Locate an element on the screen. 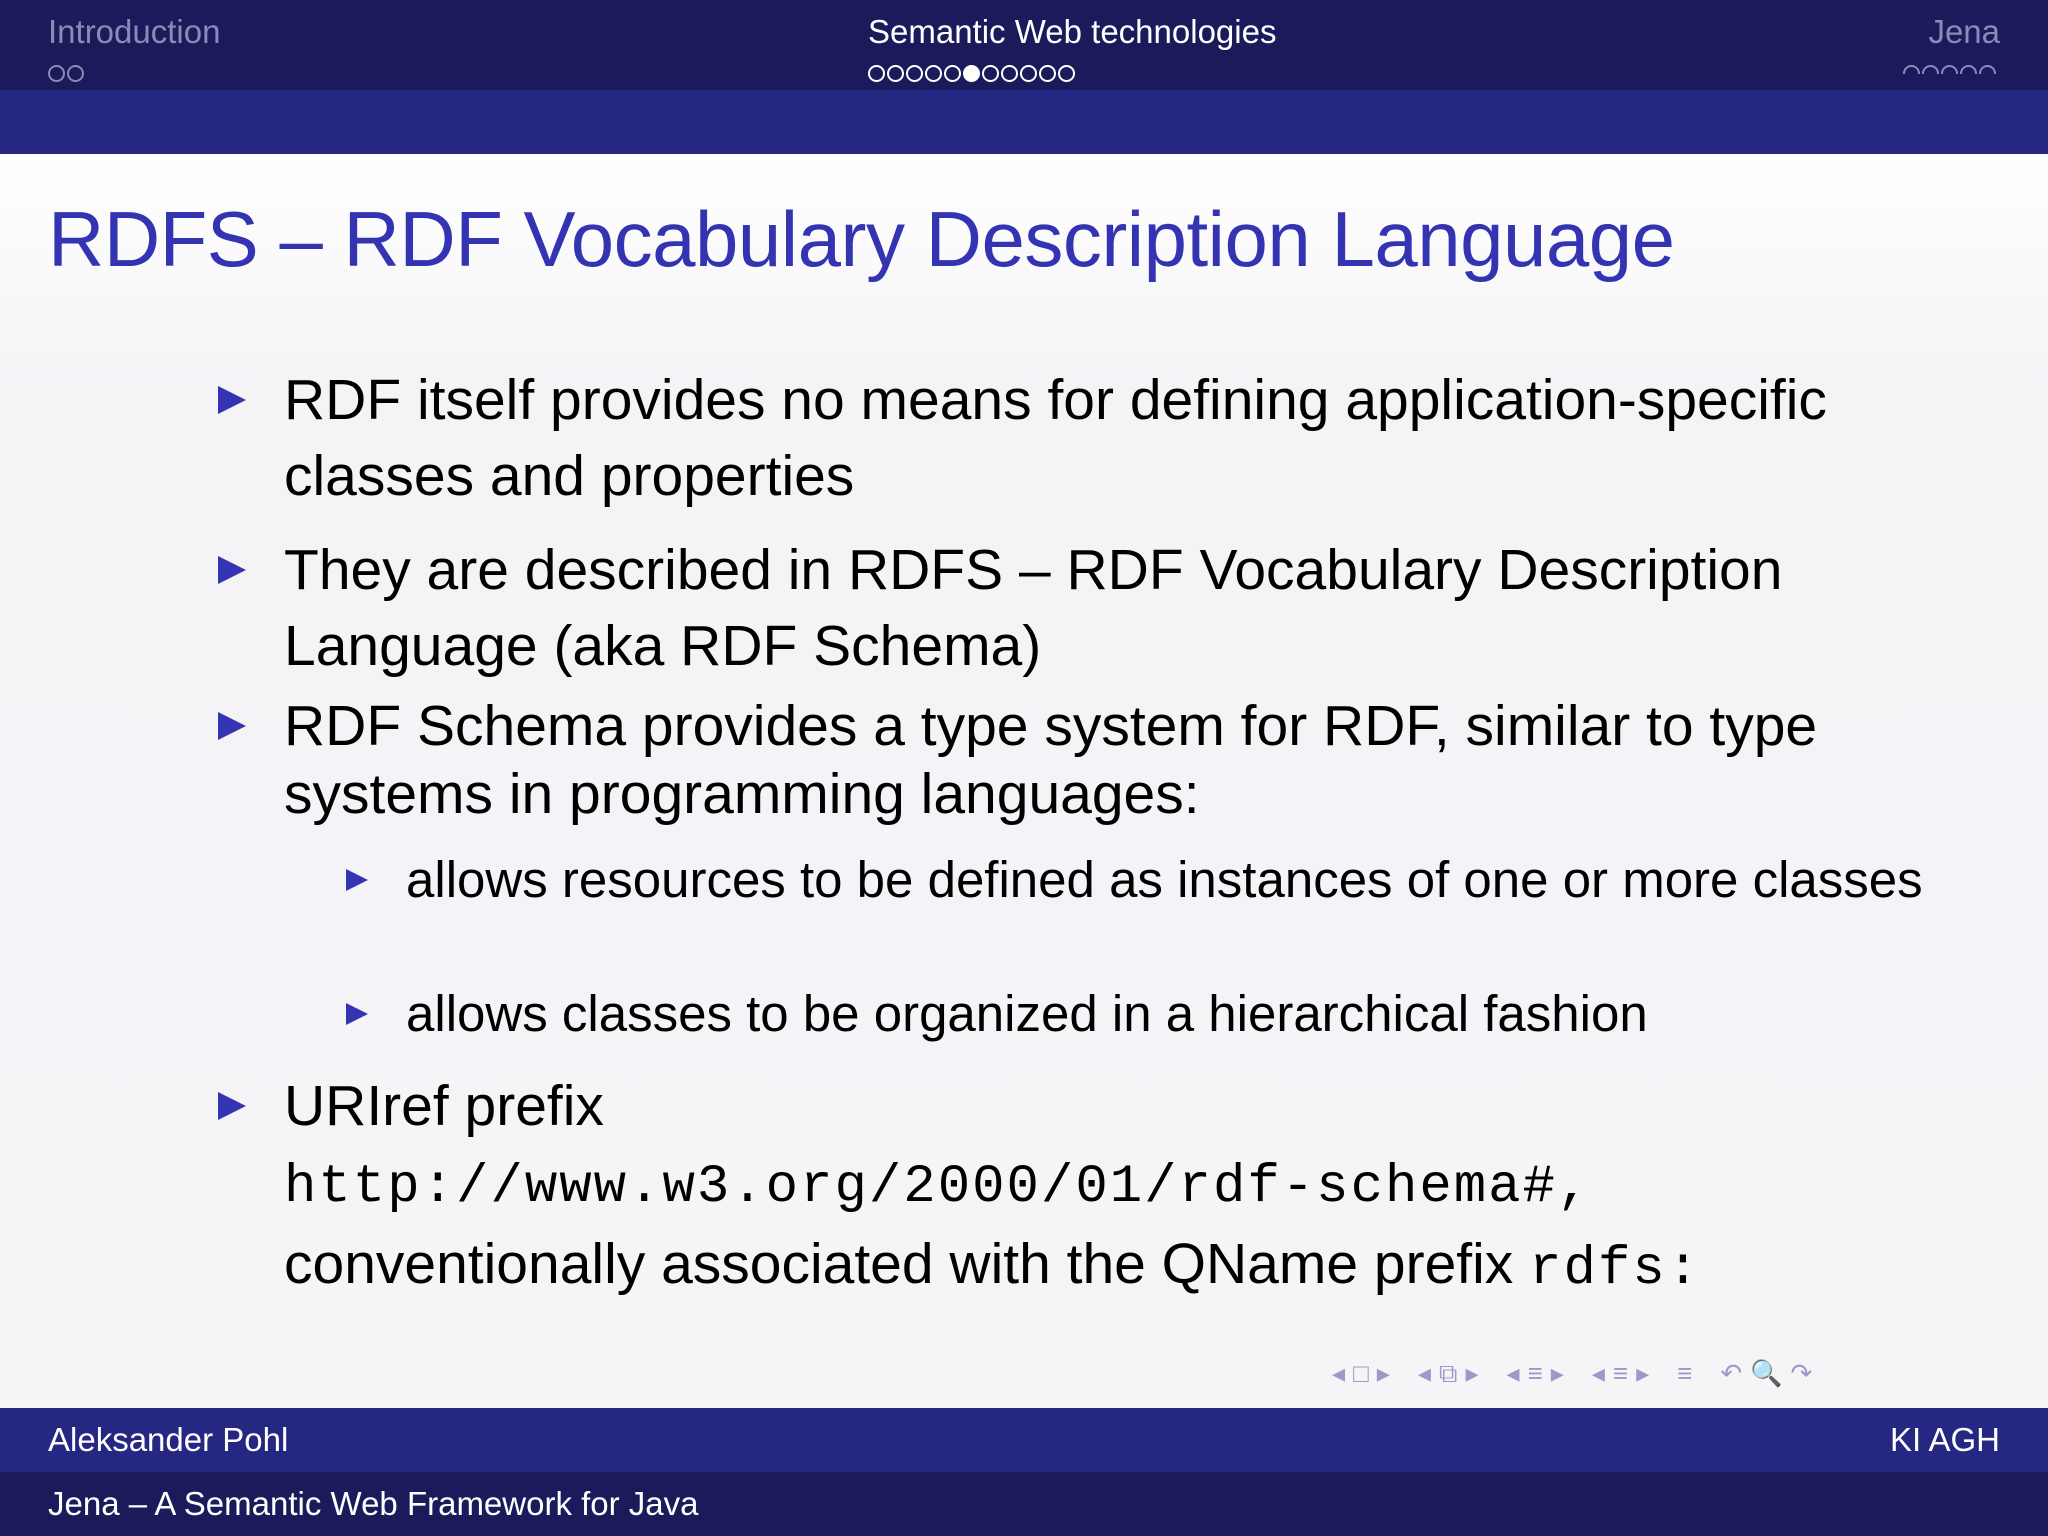  section-jena: Jena is located at coordinates (1940, 43).